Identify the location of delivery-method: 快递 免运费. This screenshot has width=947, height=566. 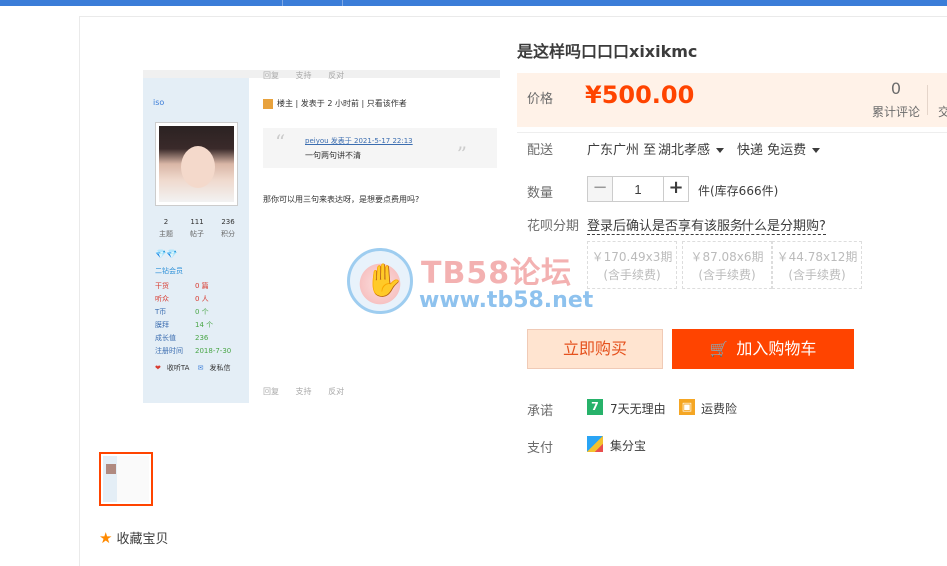
(772, 150).